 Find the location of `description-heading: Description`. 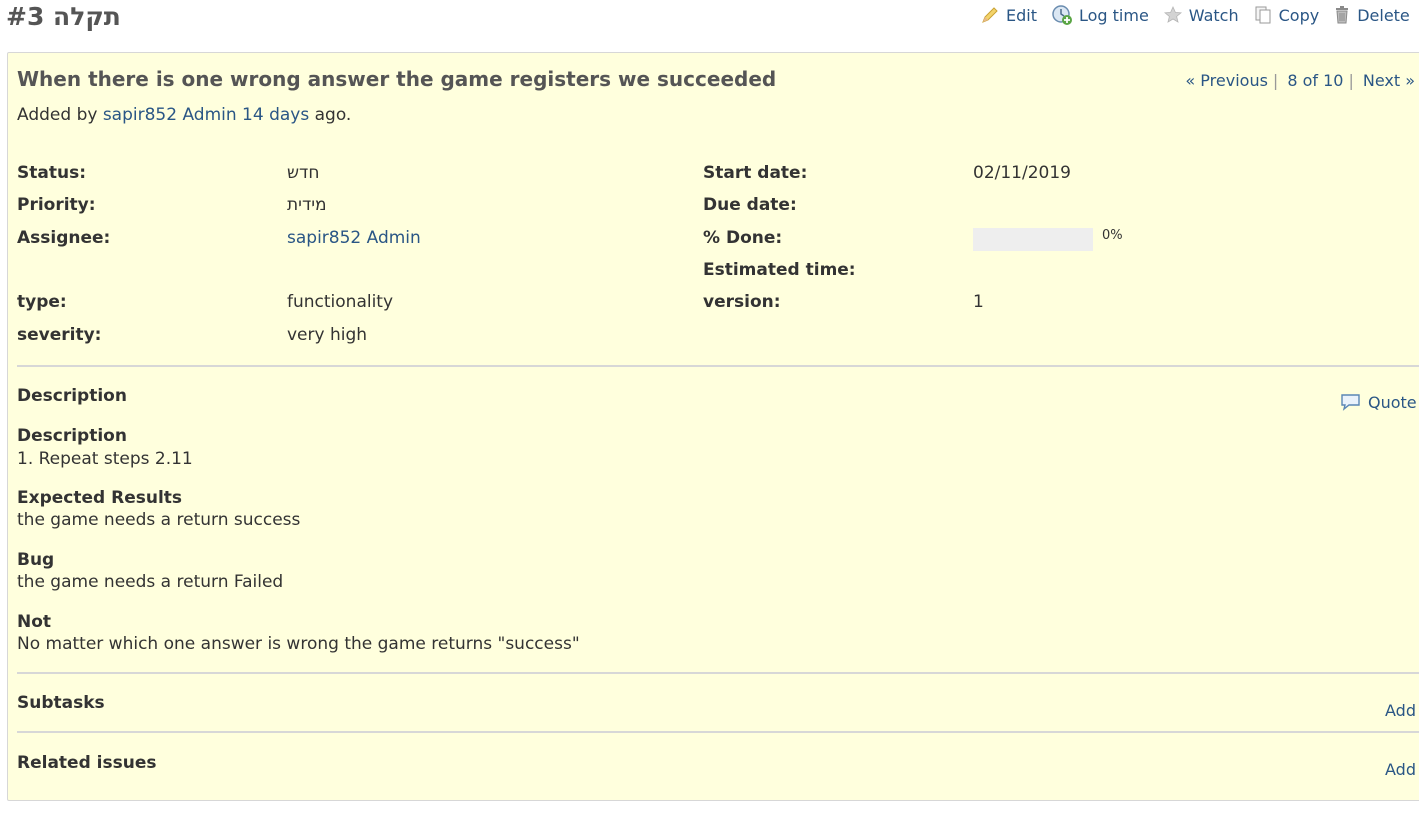

description-heading: Description is located at coordinates (72, 436).